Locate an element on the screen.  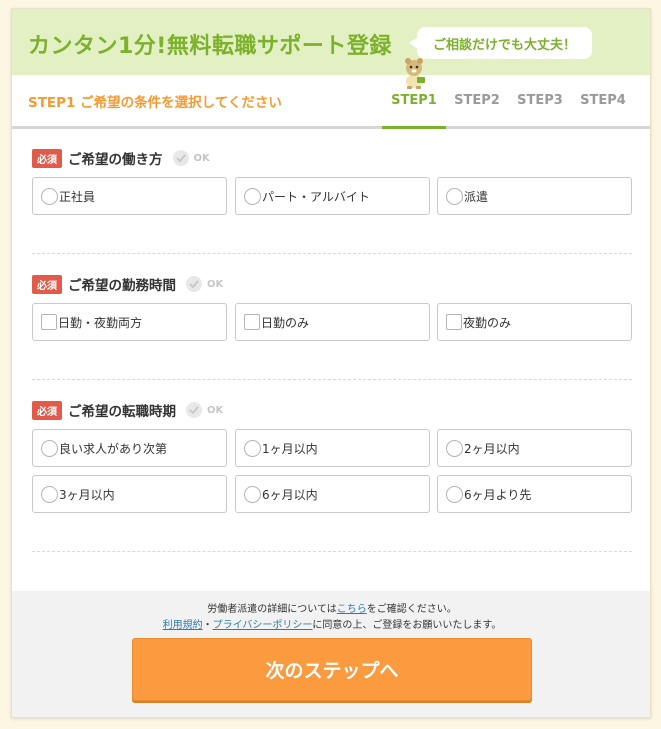
question-header: 必須 ご希望の勤務時間 OK is located at coordinates (127, 284).